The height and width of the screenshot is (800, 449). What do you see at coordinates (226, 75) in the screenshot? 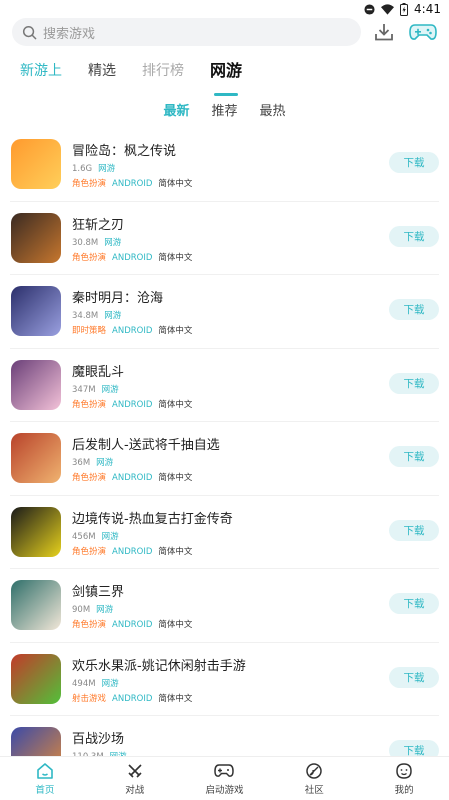
I see `tab-online-games: 网游` at bounding box center [226, 75].